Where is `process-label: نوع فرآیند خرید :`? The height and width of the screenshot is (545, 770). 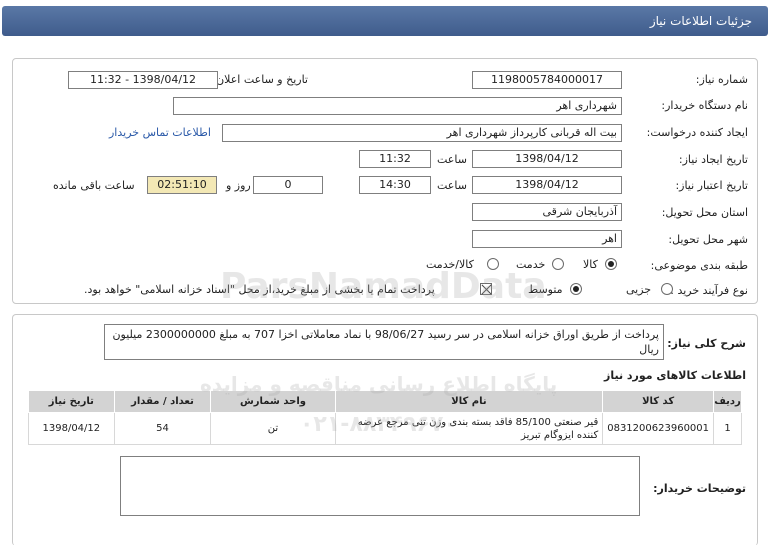 process-label: نوع فرآیند خرید : is located at coordinates (709, 290).